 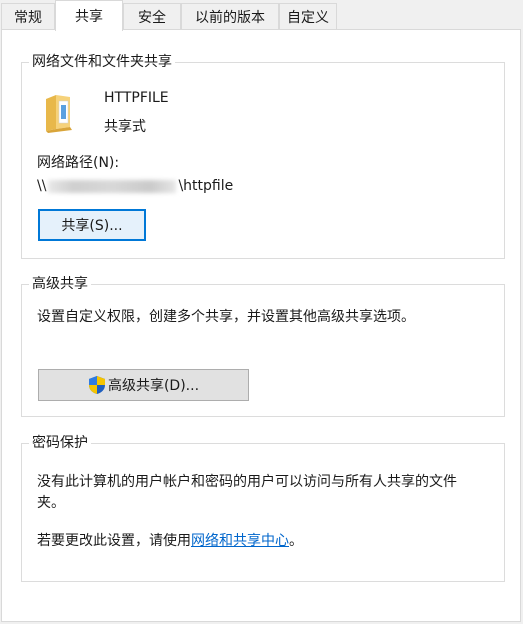 I want to click on network-sharing-center-link: 网络和共享中心, so click(x=240, y=541).